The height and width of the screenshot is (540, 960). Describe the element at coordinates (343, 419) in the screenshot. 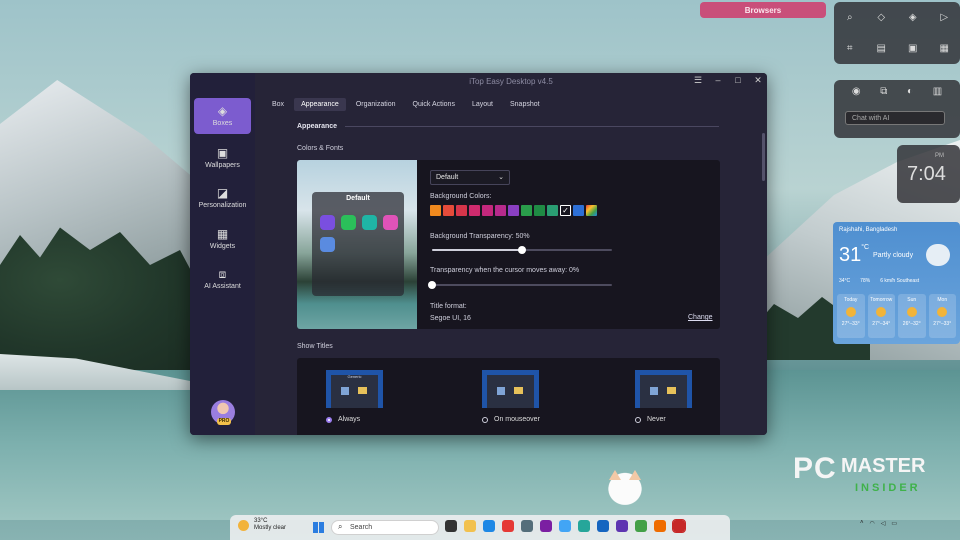

I see `radio-always: Always` at that location.